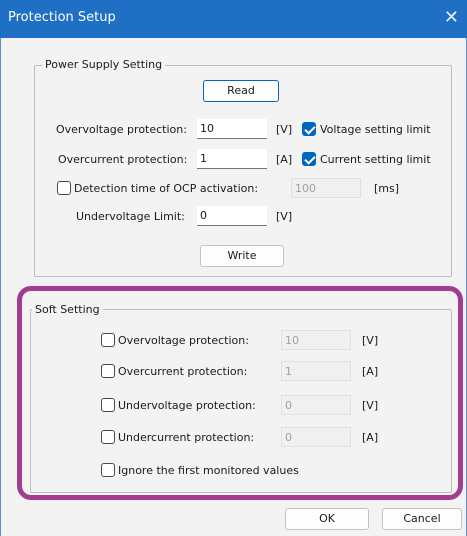 The width and height of the screenshot is (467, 536). I want to click on overvoltage-unit: [V], so click(284, 129).